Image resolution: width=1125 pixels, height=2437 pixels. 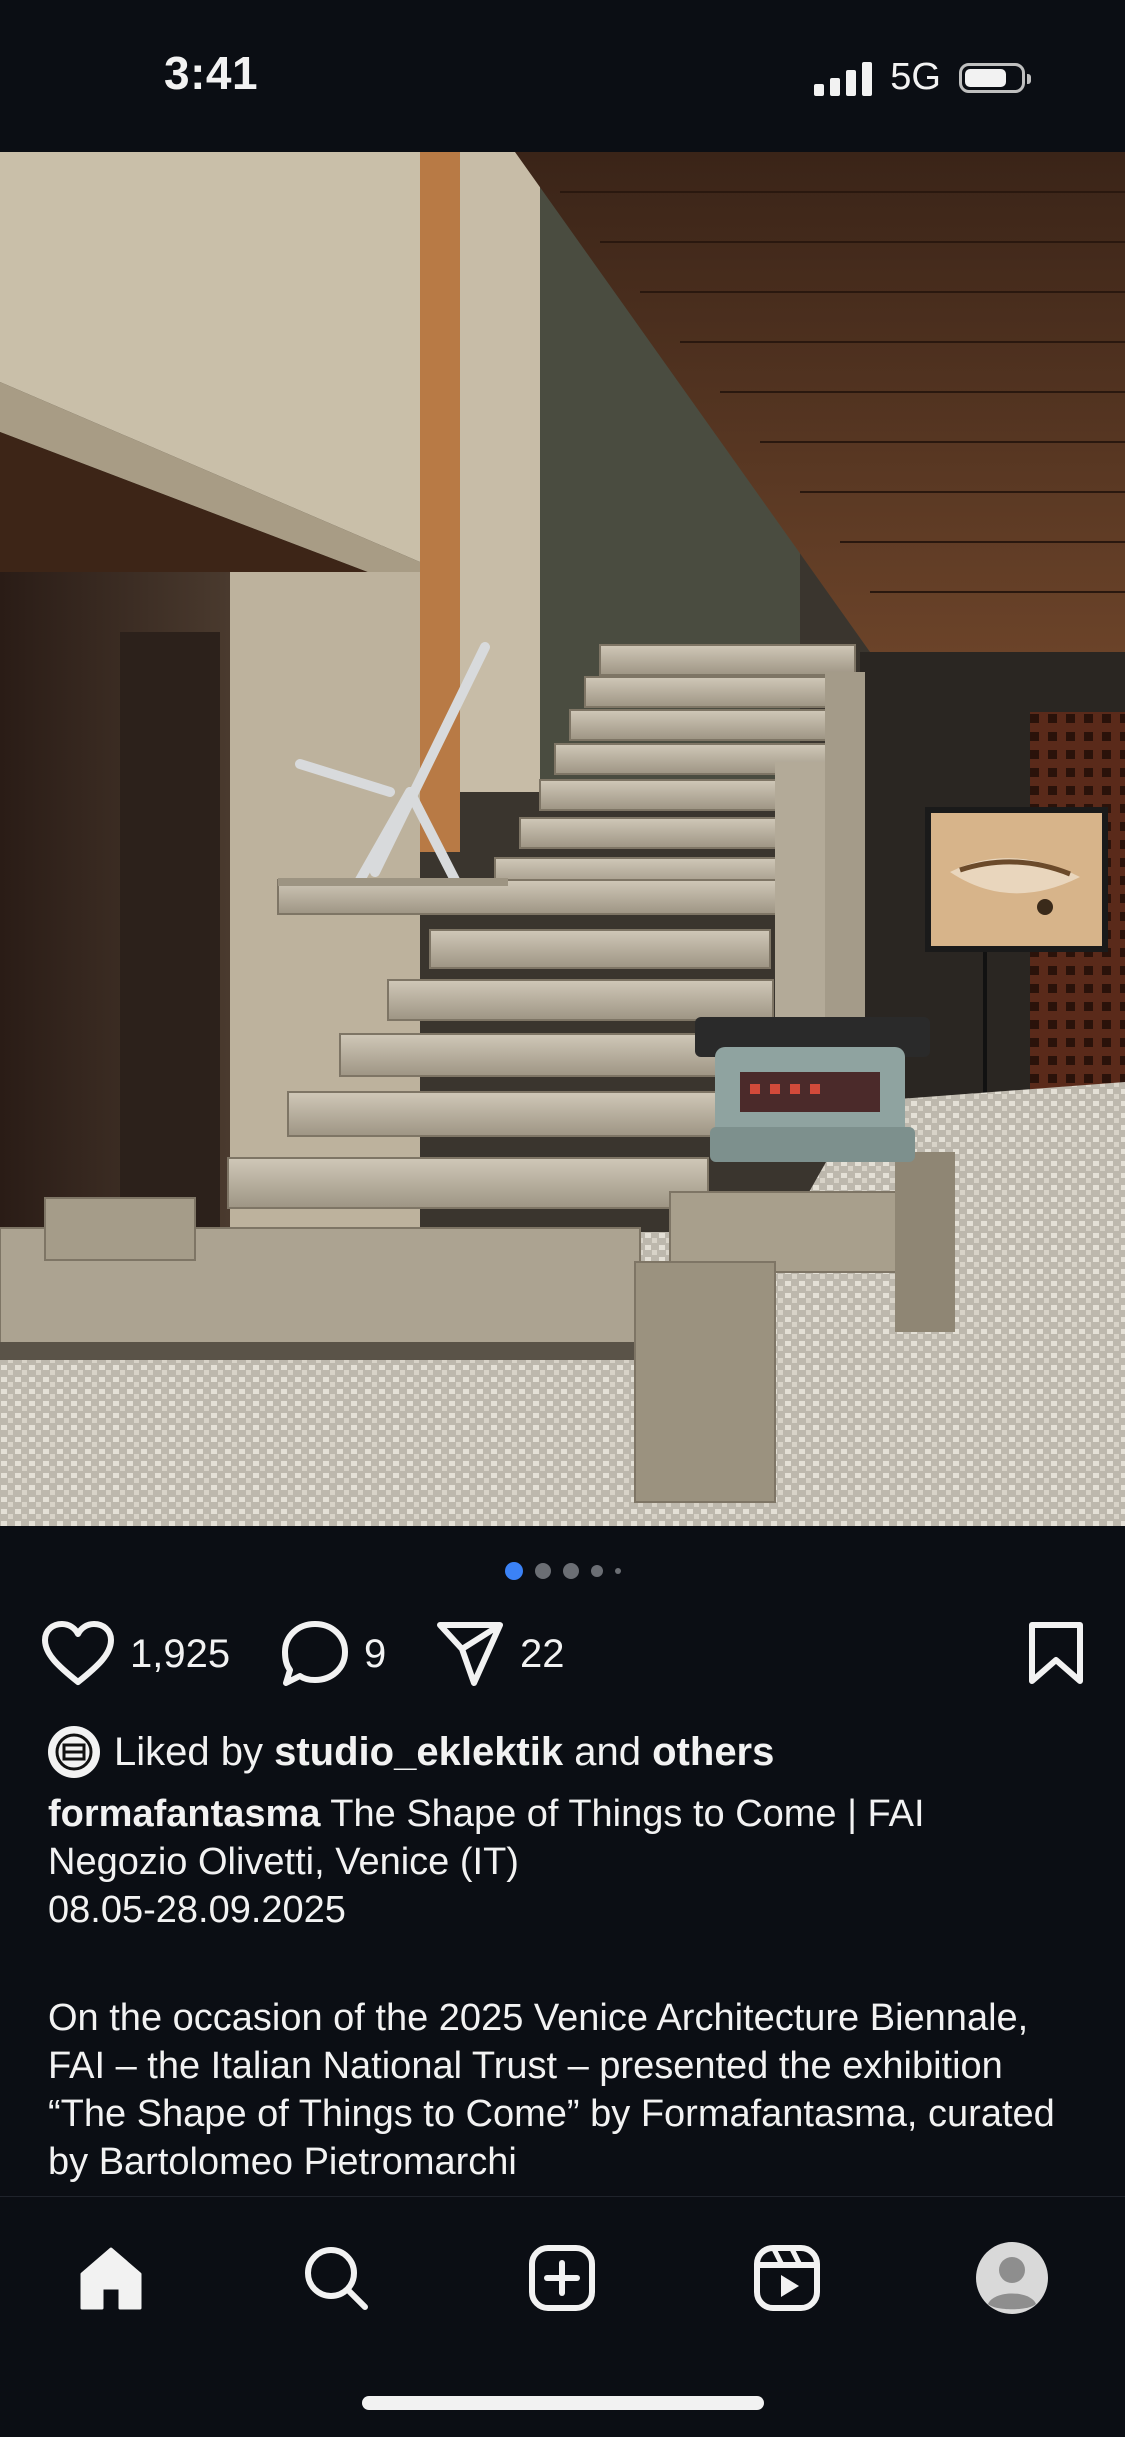 I want to click on like-button: 1,925, so click(x=135, y=1654).